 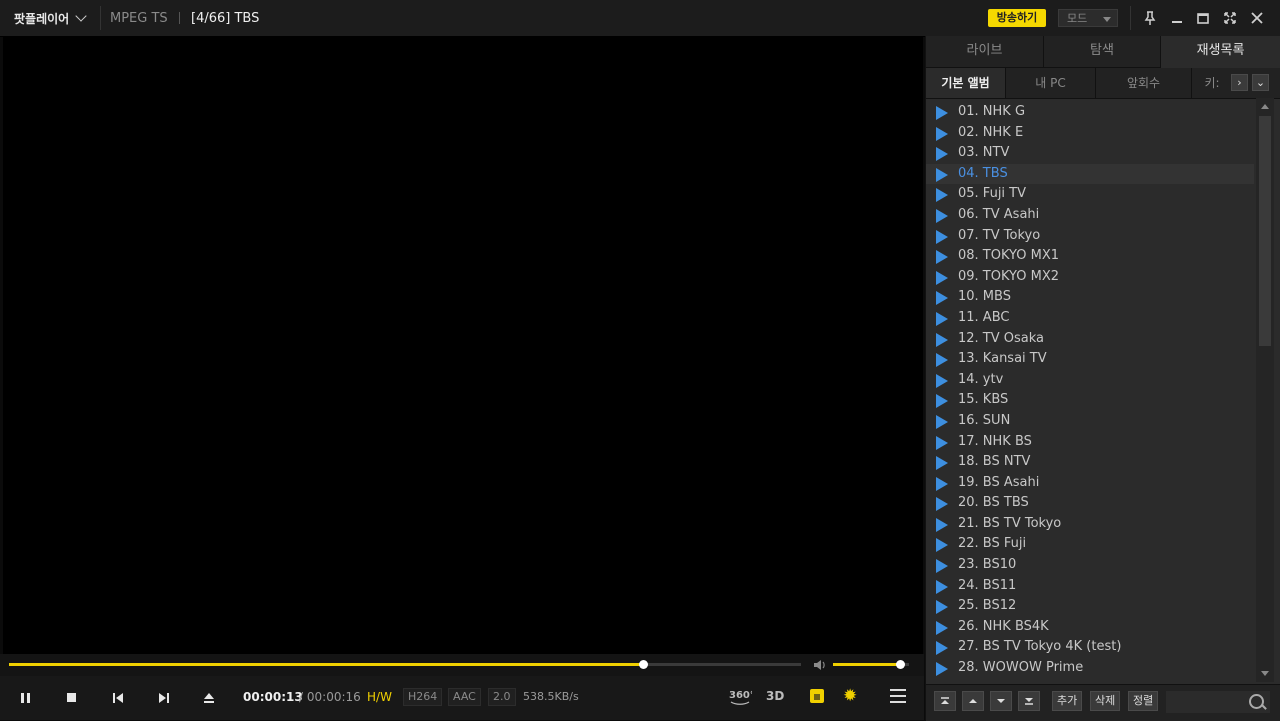 I want to click on audio-codec-badge: AAC, so click(x=464, y=697).